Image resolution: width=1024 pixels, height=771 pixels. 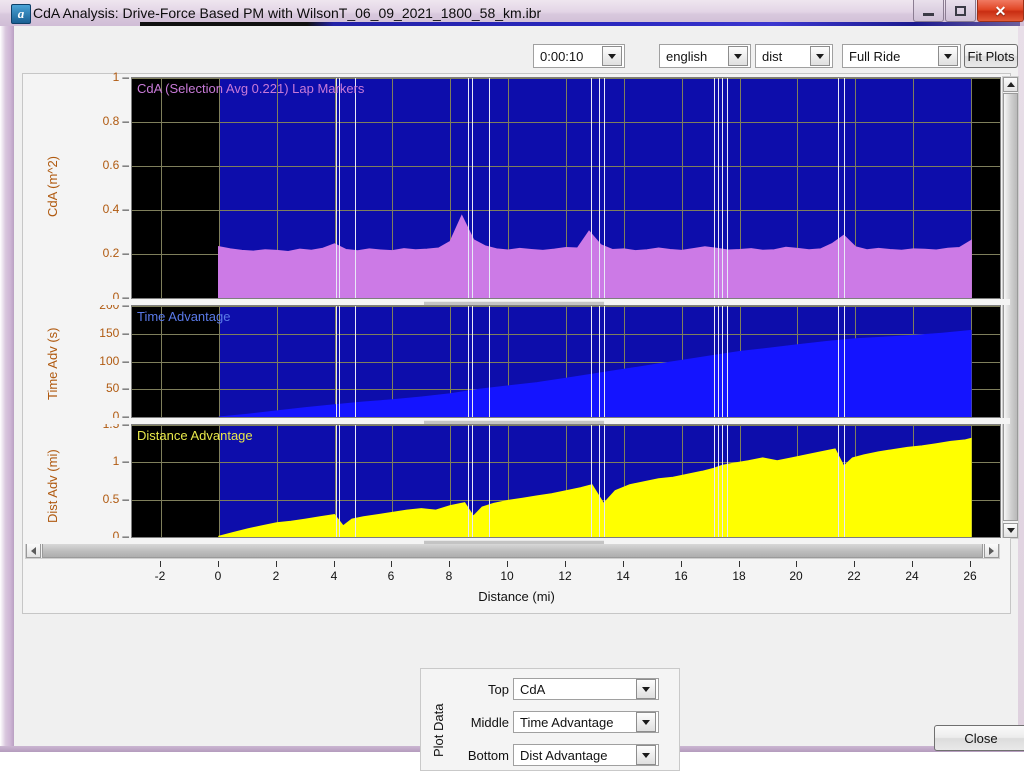 I want to click on splitter-handle, so click(x=514, y=303).